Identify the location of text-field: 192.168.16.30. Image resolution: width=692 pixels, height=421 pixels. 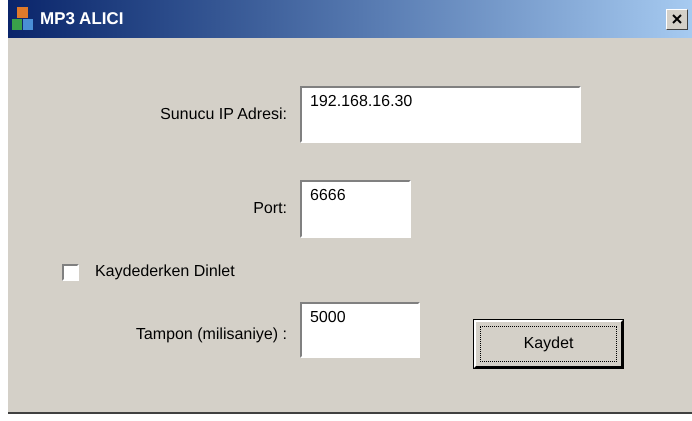
(440, 114).